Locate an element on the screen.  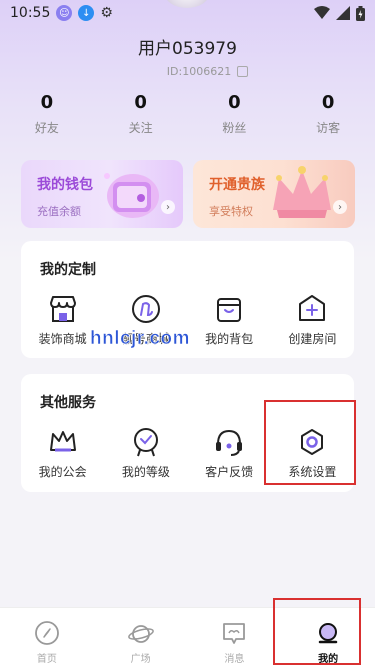
username: 用户053979 is located at coordinates (187, 49).